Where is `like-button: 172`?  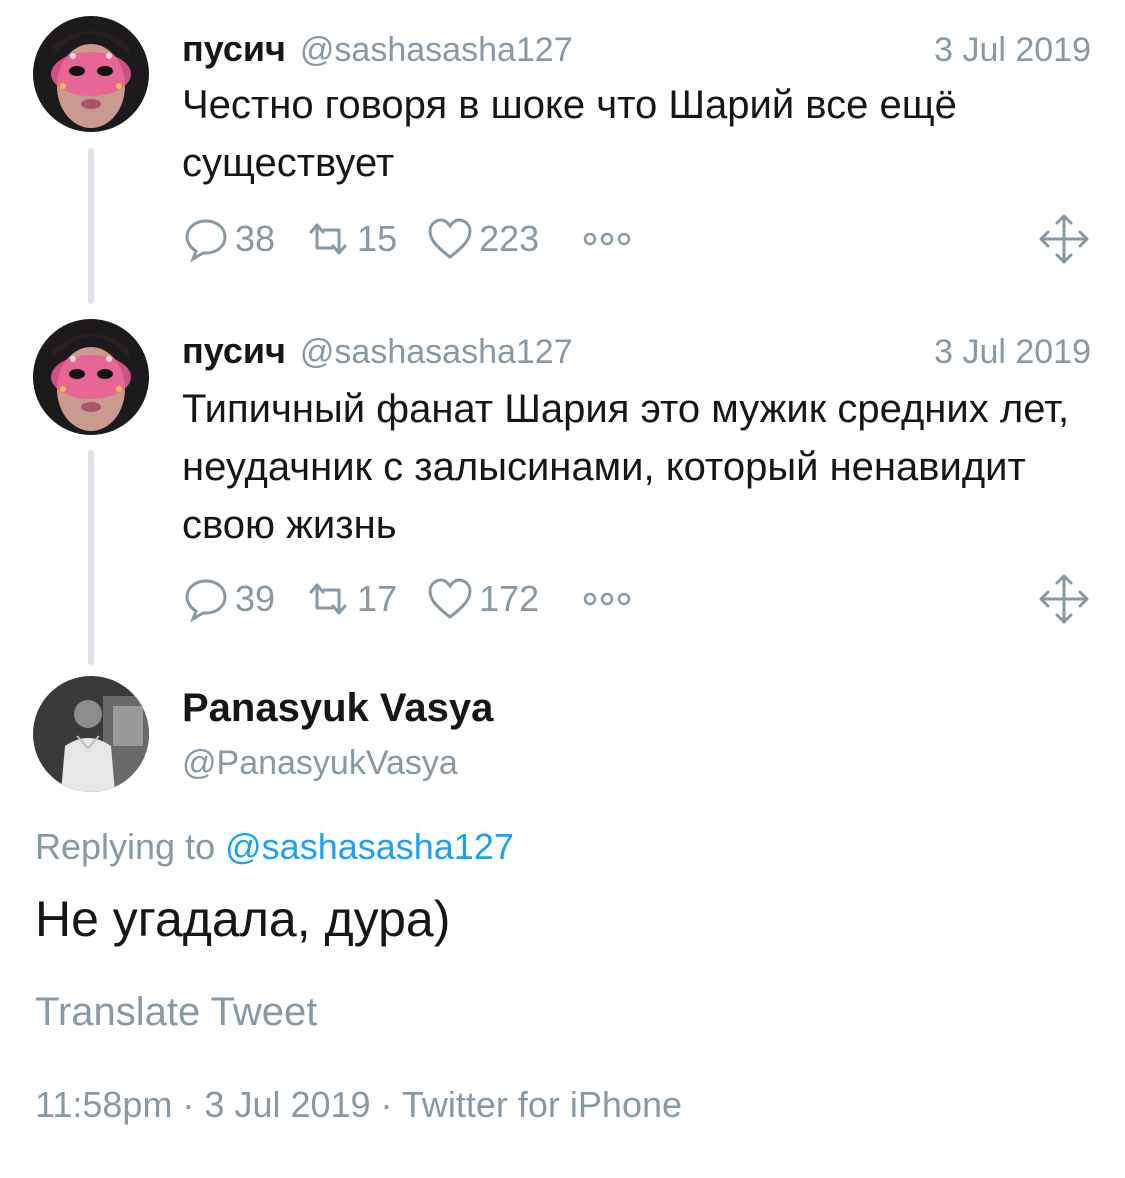
like-button: 172 is located at coordinates (483, 599).